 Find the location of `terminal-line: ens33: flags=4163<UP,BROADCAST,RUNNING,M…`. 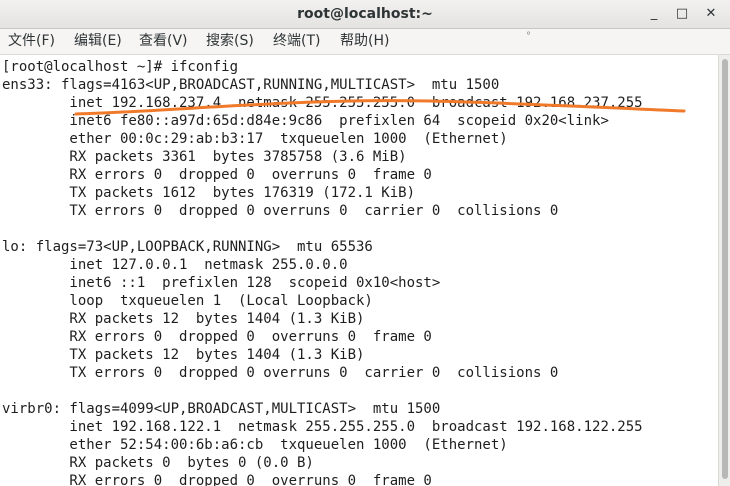

terminal-line: ens33: flags=4163<UP,BROADCAST,RUNNING,M… is located at coordinates (251, 85).